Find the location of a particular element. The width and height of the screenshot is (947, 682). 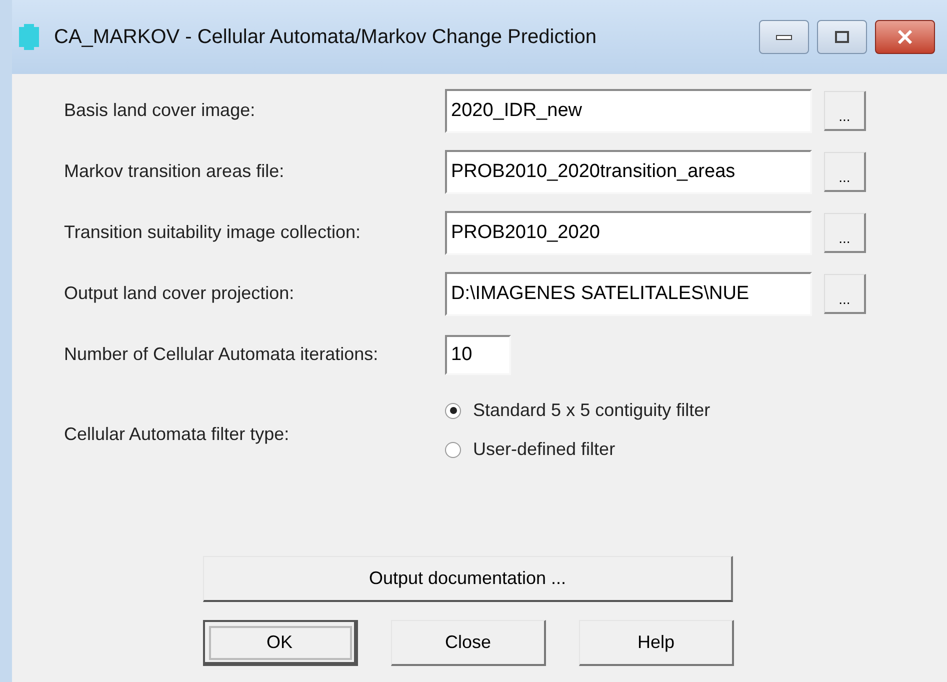

field-label: Output land cover projection: is located at coordinates (179, 293).